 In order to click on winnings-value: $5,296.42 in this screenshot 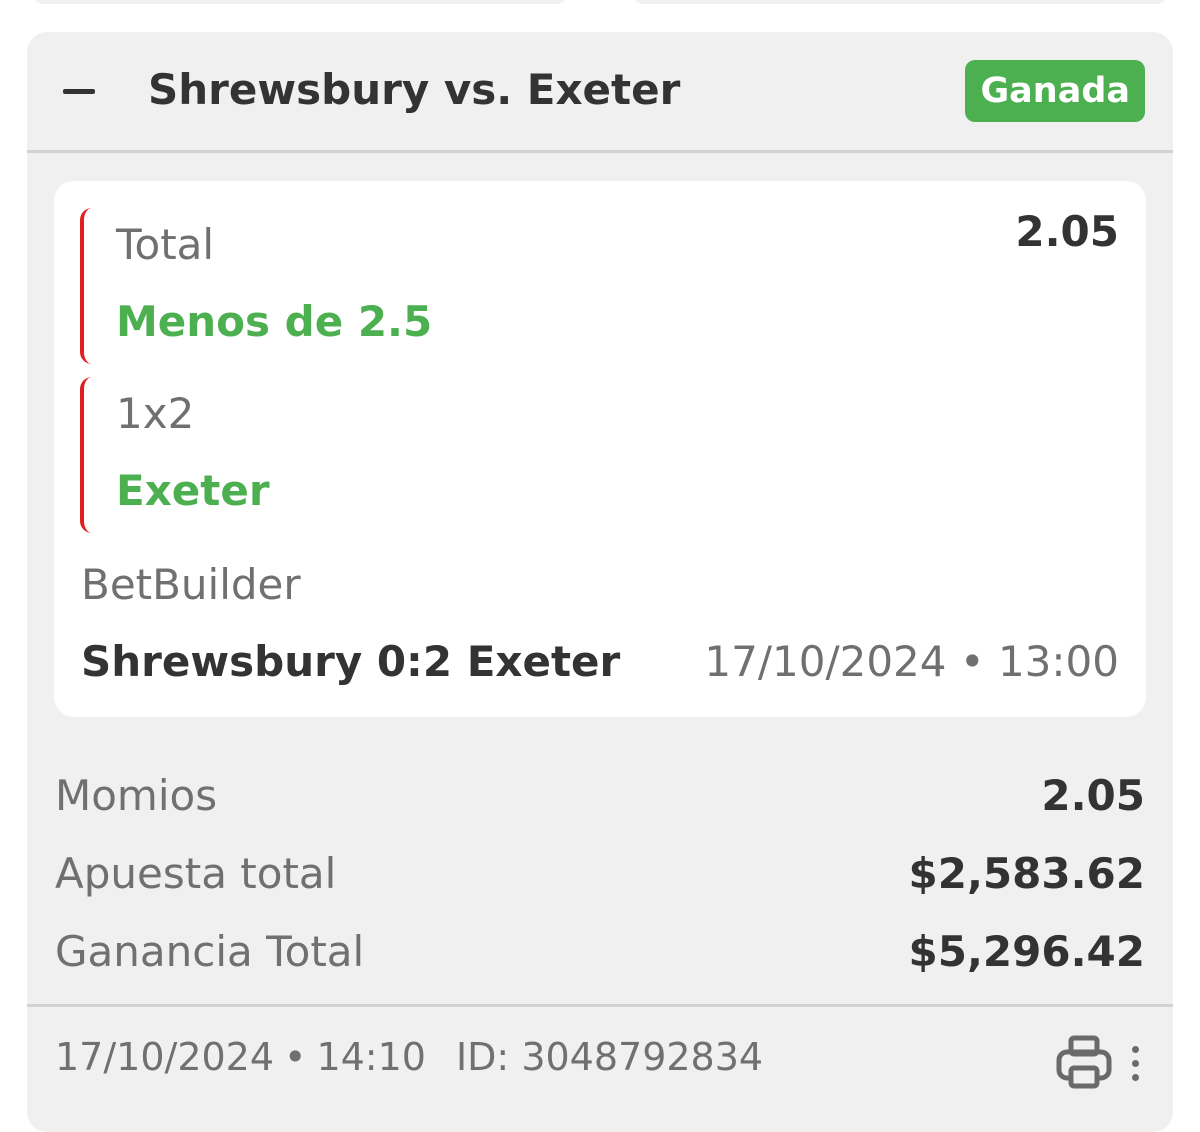, I will do `click(1026, 951)`.